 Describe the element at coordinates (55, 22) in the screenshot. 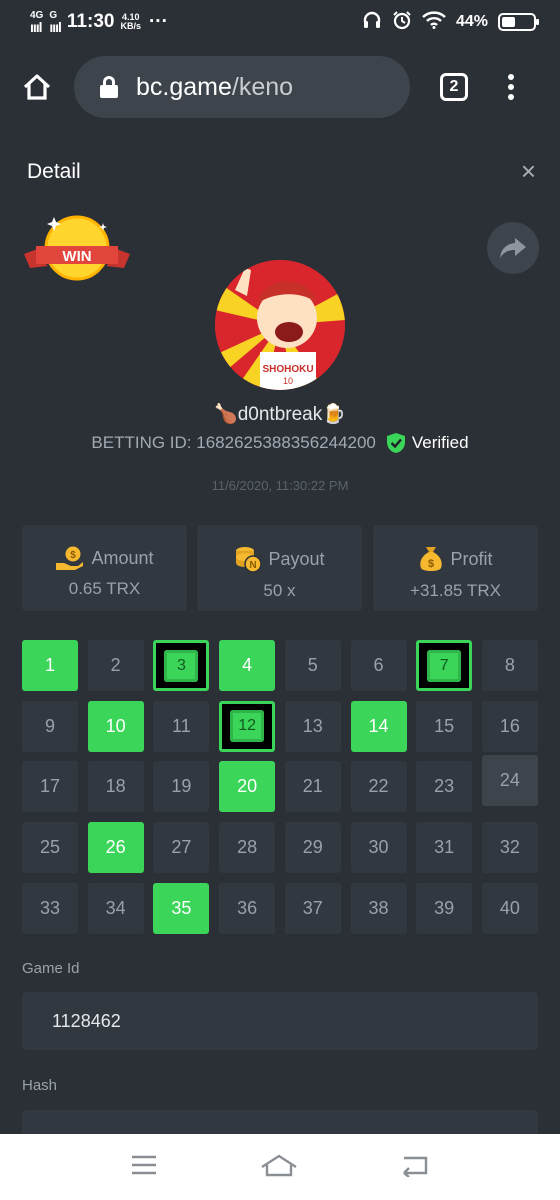

I see `signal-icon-2: G ıııl` at that location.